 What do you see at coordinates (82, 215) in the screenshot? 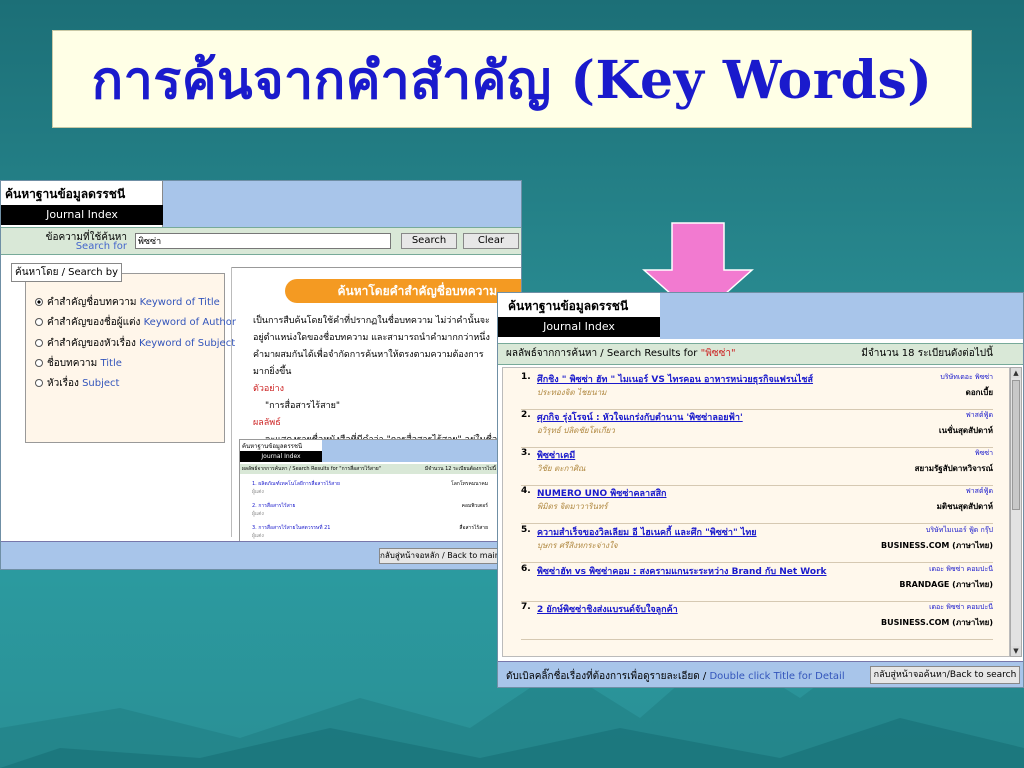
I see `brand-title-english: Journal Index` at bounding box center [82, 215].